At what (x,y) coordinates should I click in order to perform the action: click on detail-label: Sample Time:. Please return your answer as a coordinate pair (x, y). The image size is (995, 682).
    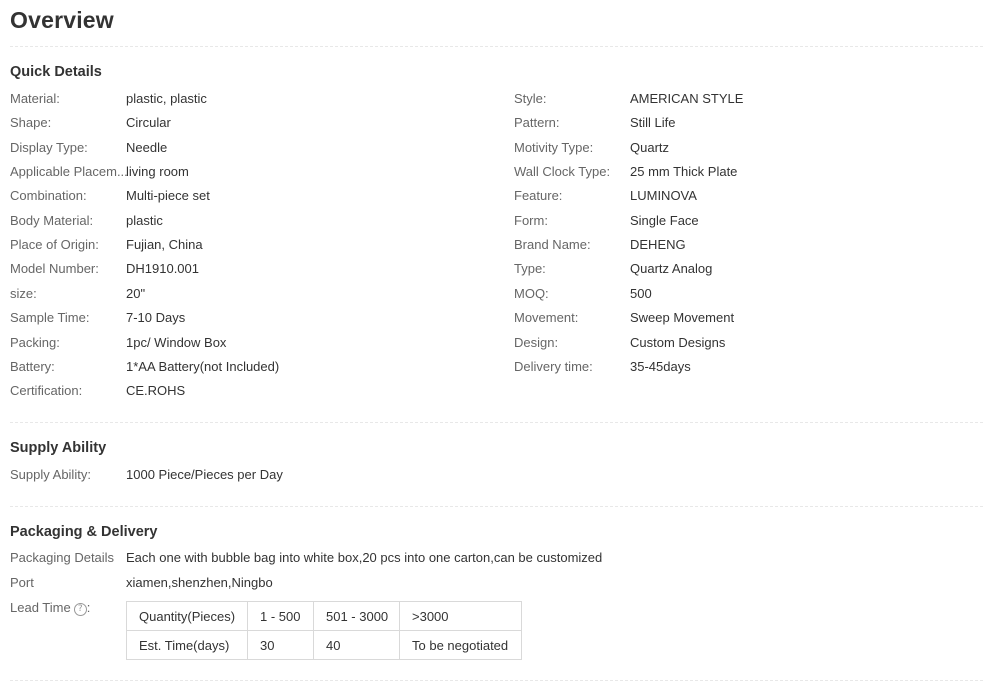
    Looking at the image, I should click on (50, 317).